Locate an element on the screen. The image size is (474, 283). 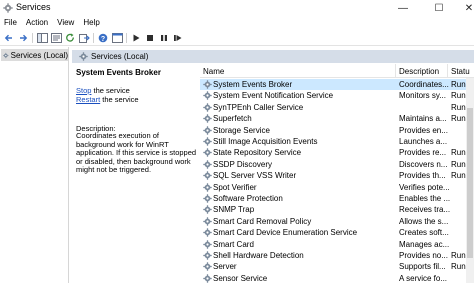
column-header-name: Name is located at coordinates (213, 71).